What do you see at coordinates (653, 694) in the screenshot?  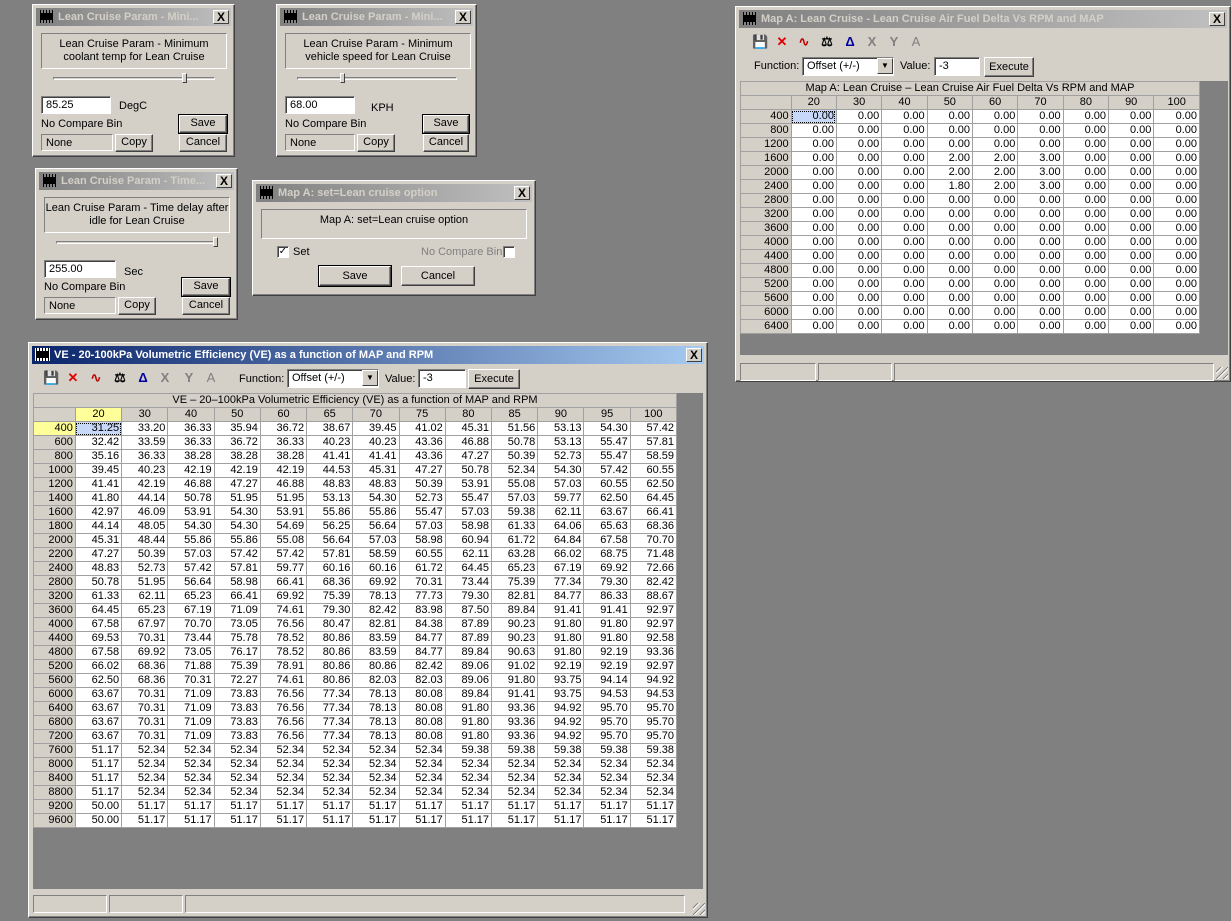 I see `table-cell: 94.53` at bounding box center [653, 694].